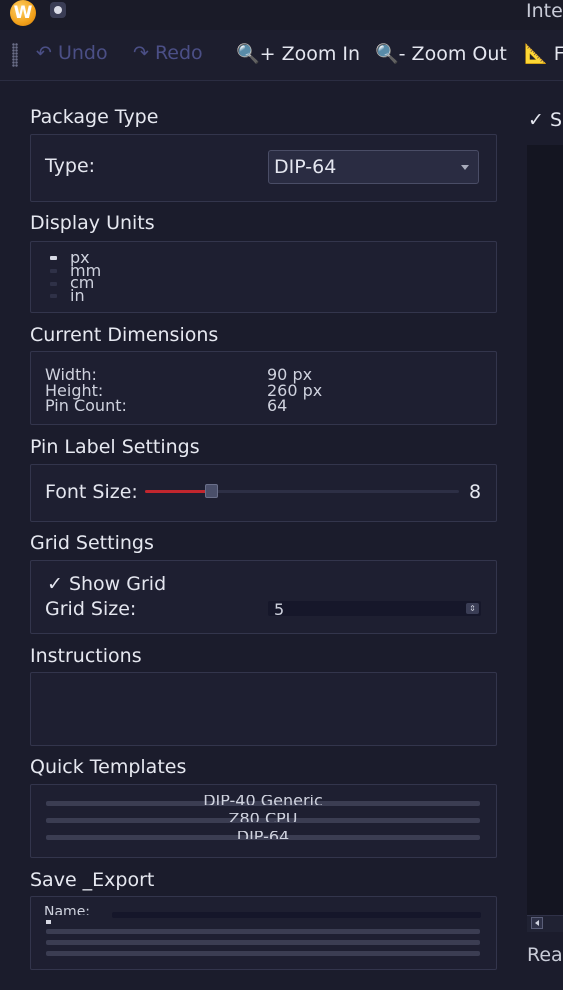 Image resolution: width=563 pixels, height=990 pixels. Describe the element at coordinates (465, 167) in the screenshot. I see `chevron-down-icon` at that location.